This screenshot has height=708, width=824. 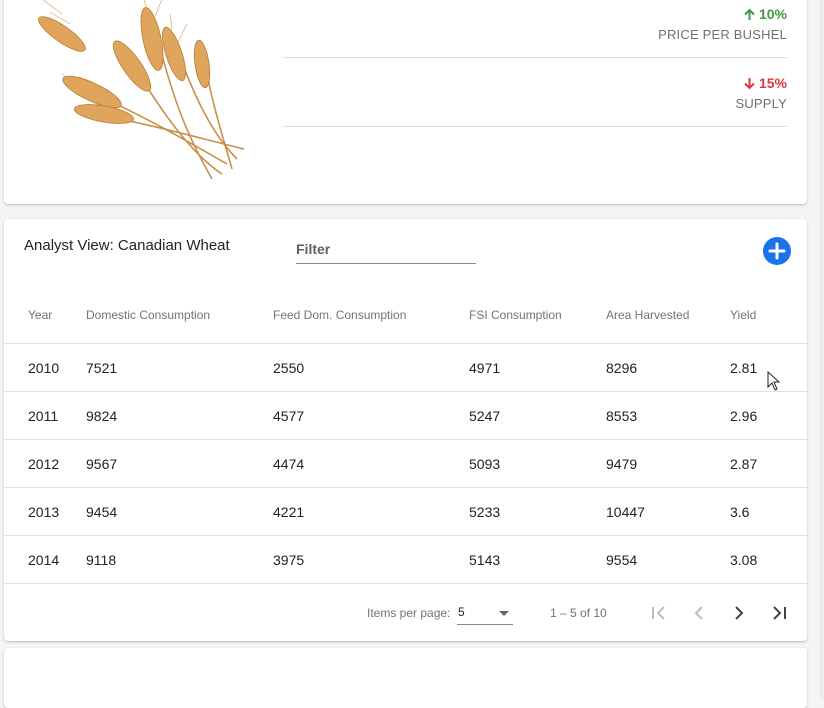 What do you see at coordinates (722, 14) in the screenshot?
I see `price-change: 10%` at bounding box center [722, 14].